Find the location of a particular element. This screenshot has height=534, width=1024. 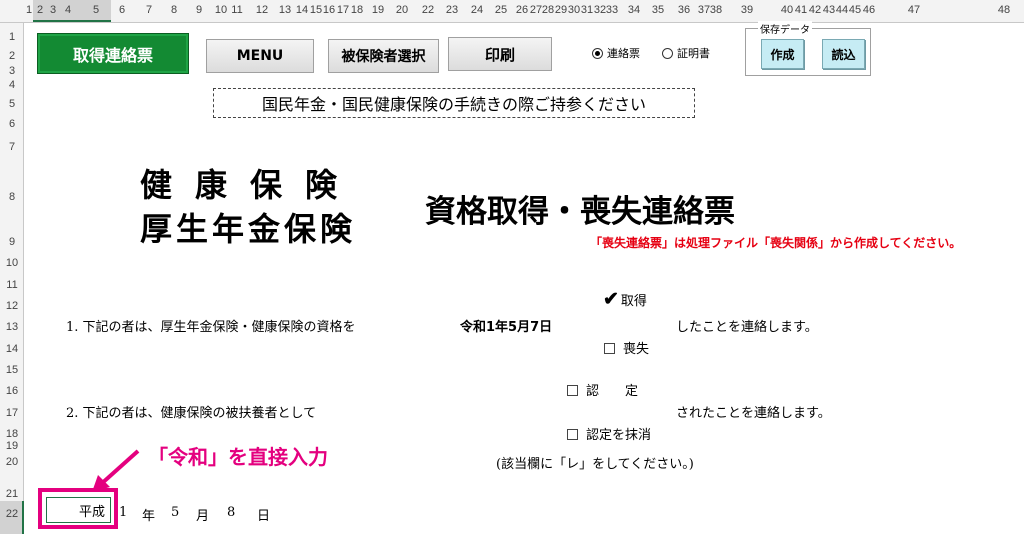

col-header-22: 22 is located at coordinates (428, 10).